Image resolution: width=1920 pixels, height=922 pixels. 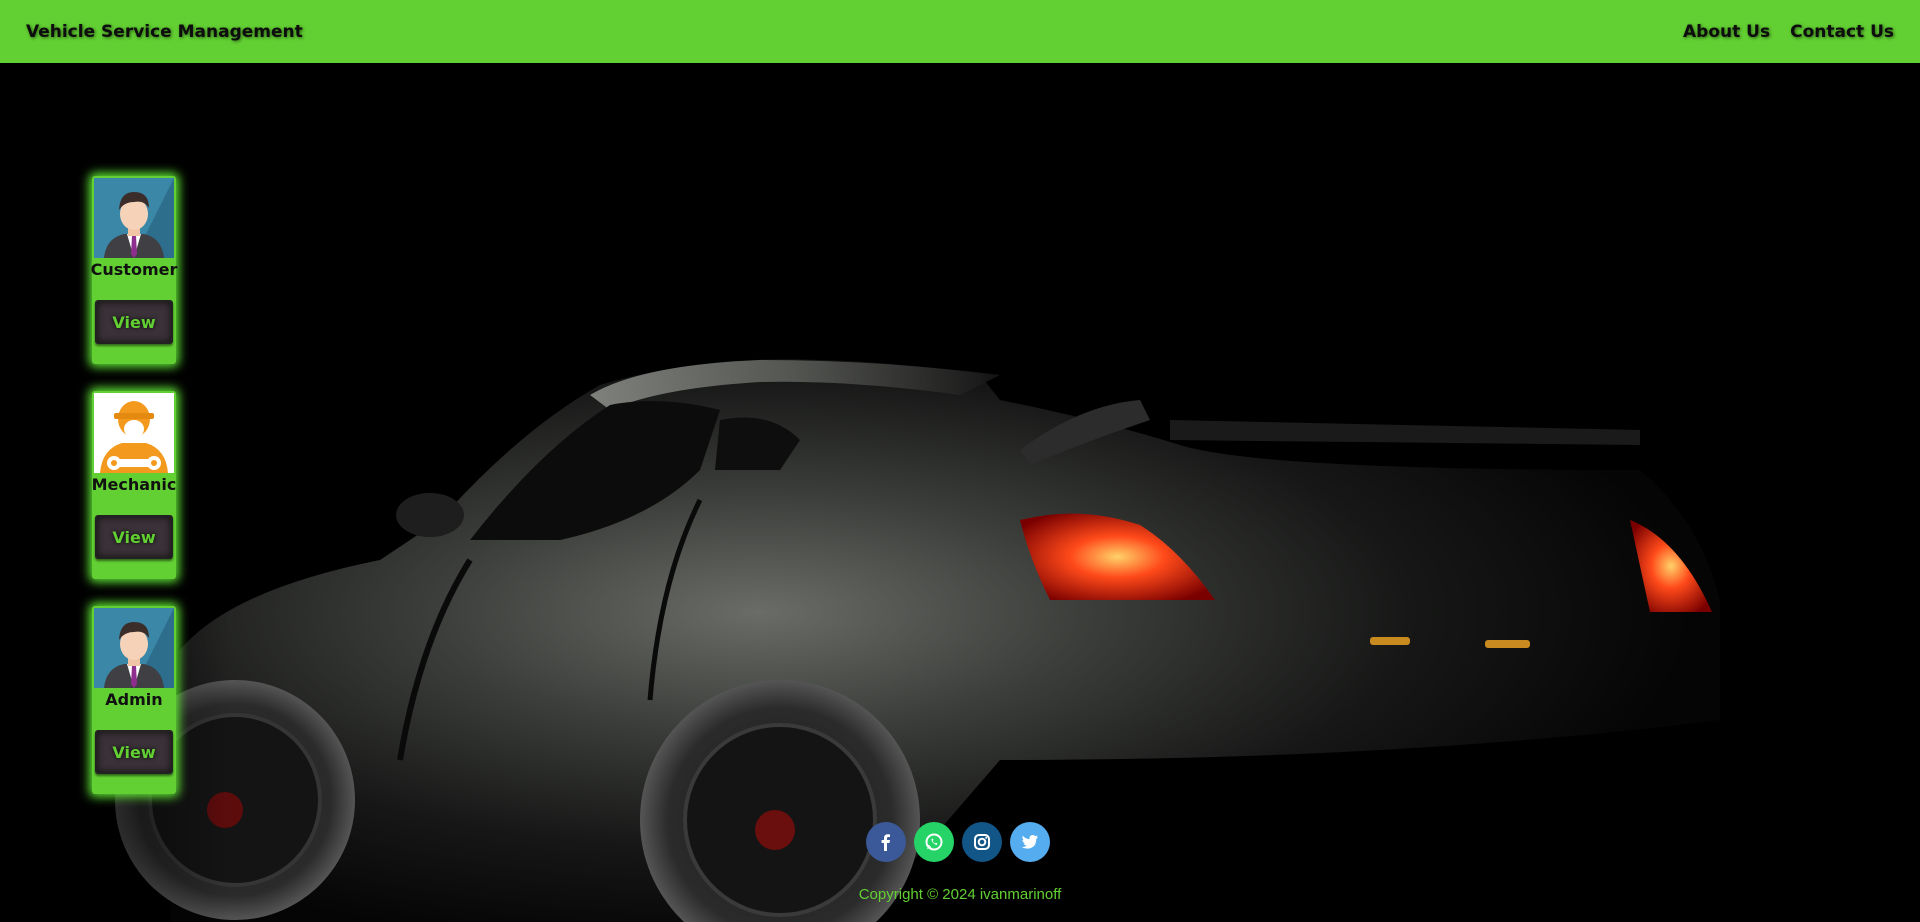 I want to click on facebook-button, so click(x=886, y=842).